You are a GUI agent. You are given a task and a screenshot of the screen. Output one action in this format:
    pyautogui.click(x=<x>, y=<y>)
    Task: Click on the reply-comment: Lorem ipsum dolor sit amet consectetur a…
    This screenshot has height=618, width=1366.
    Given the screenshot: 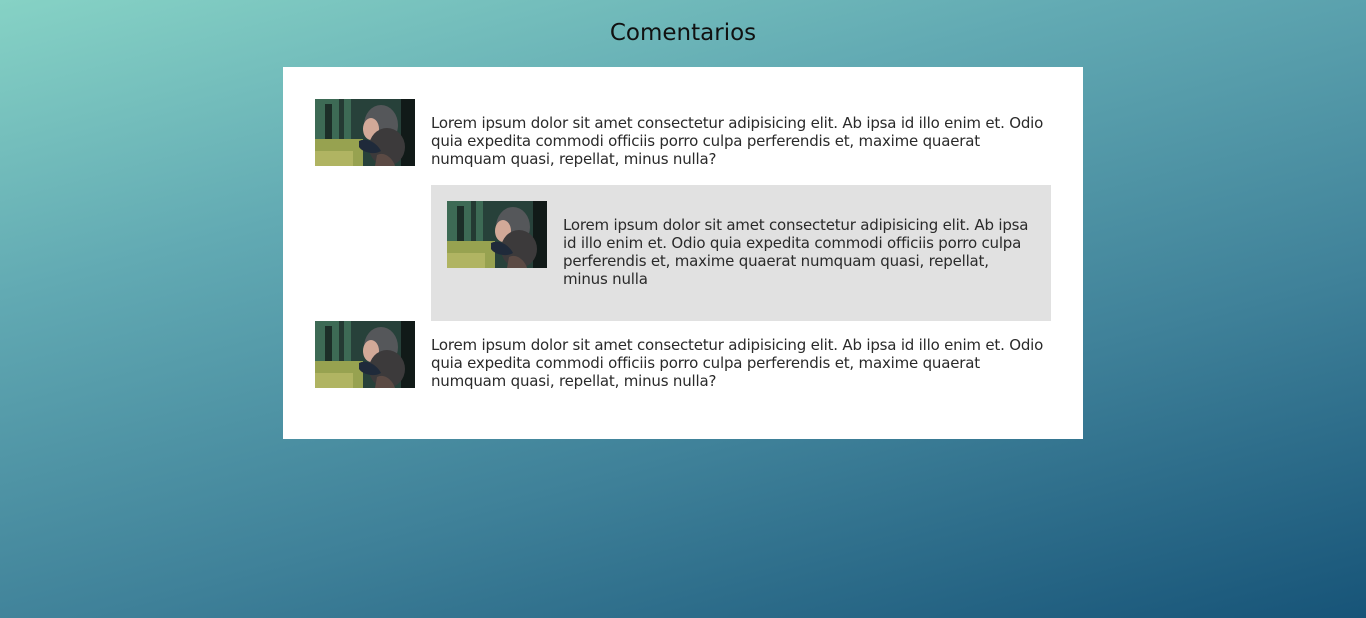 What is the action you would take?
    pyautogui.click(x=741, y=253)
    